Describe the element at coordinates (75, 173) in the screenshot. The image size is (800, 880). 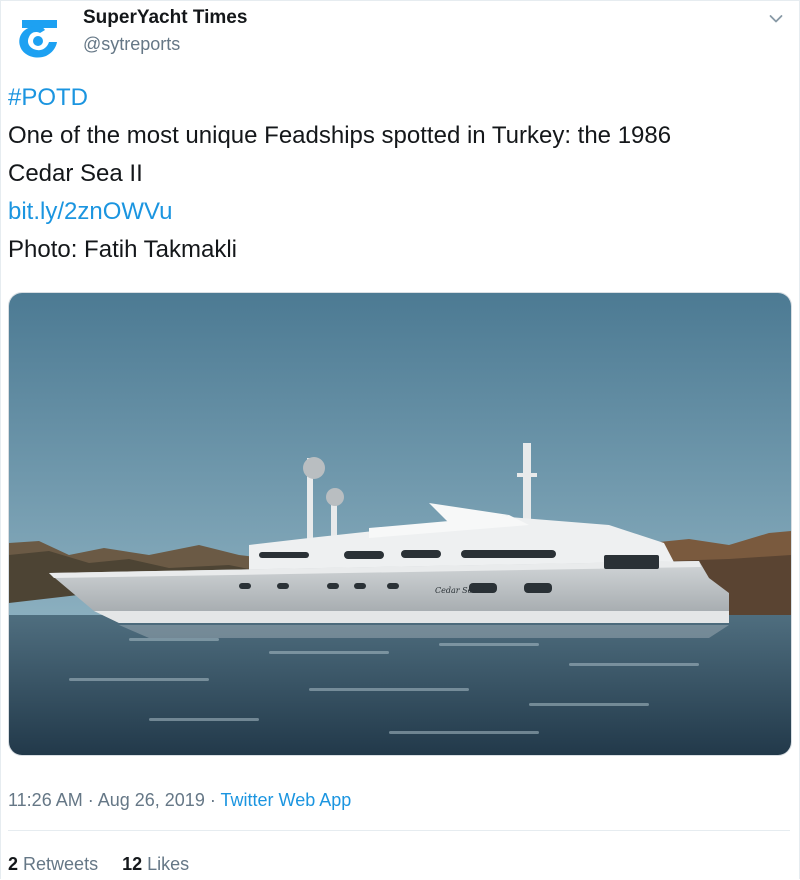
I see `tweet-text-line: Cedar Sea II` at that location.